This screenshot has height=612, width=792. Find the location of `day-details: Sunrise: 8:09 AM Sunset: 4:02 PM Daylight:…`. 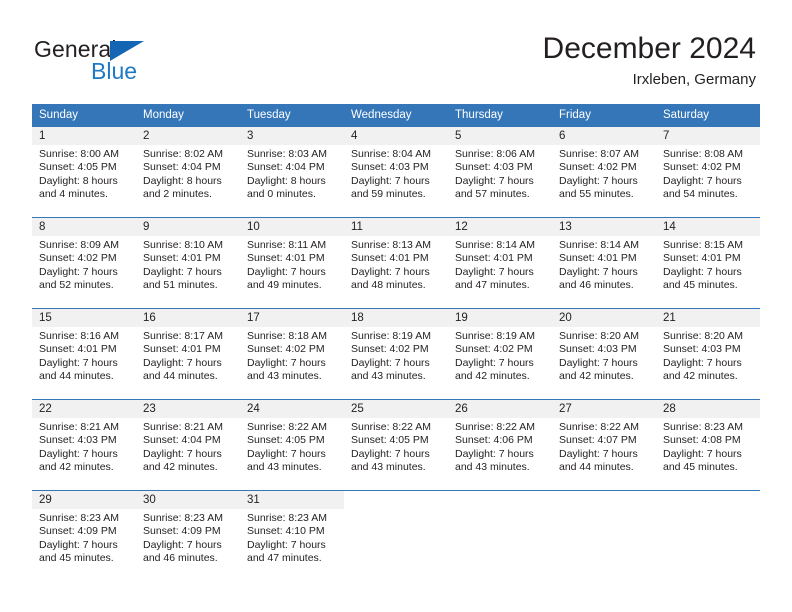

day-details: Sunrise: 8:09 AM Sunset: 4:02 PM Daylight:… is located at coordinates (84, 264).